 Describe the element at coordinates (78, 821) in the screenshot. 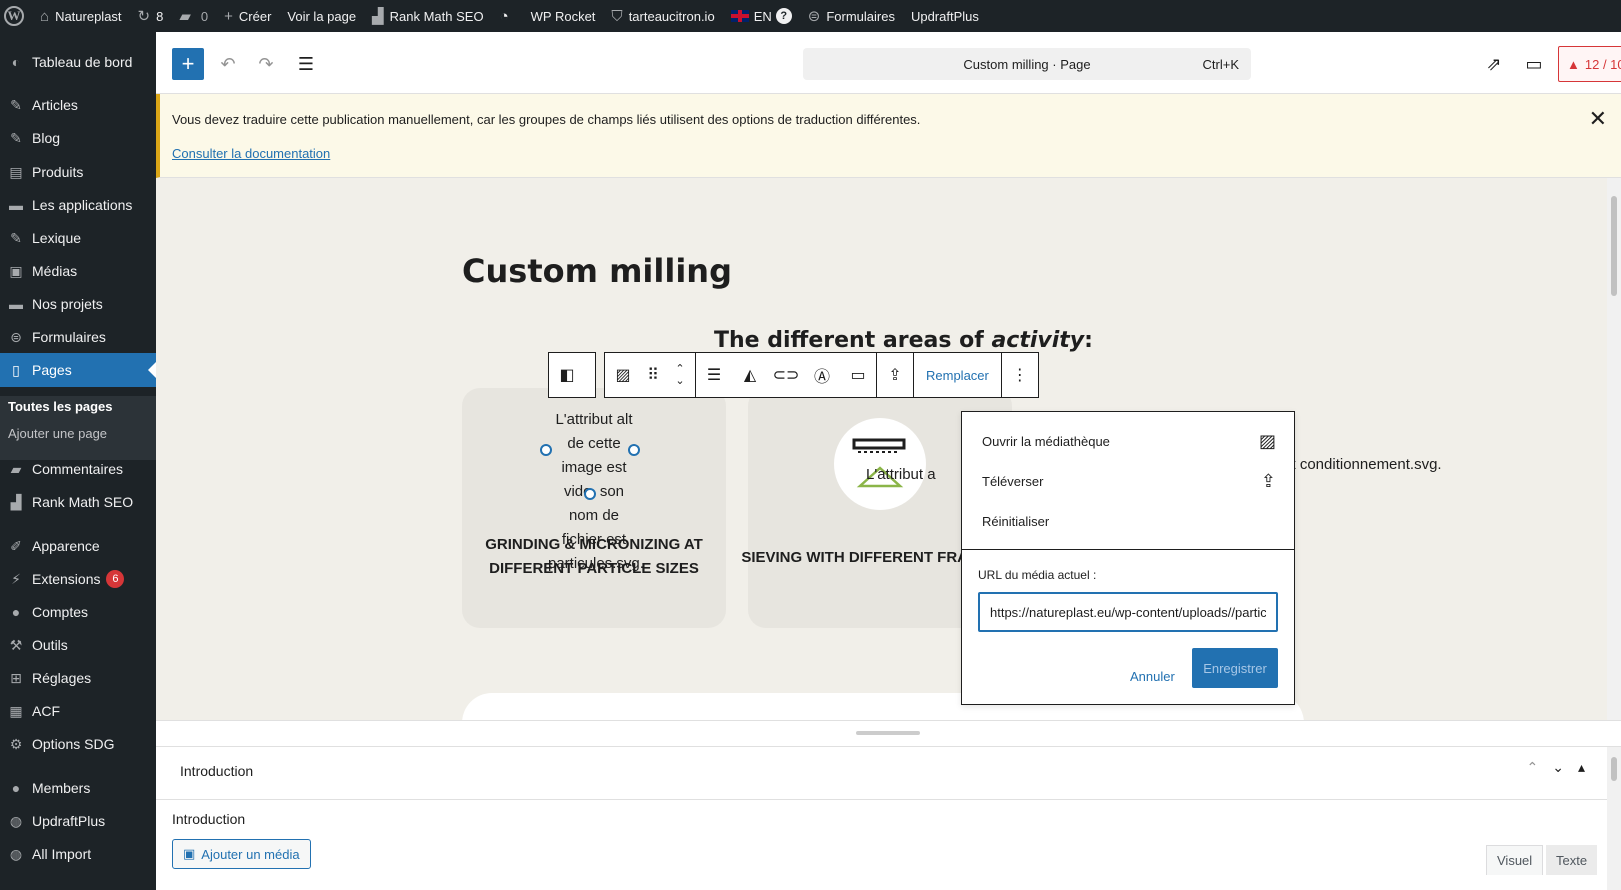

I see `sidebar-item-updraftplus: ◍ UpdraftPlus` at that location.